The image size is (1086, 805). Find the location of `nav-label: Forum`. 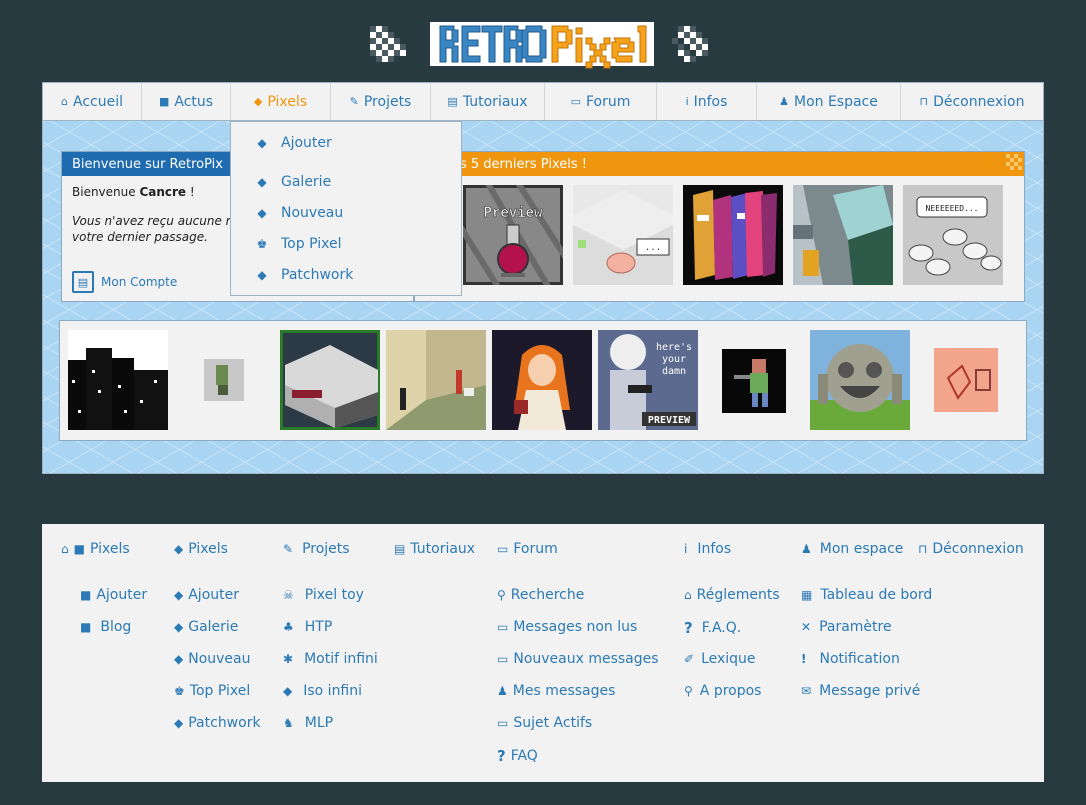

nav-label: Forum is located at coordinates (608, 101).